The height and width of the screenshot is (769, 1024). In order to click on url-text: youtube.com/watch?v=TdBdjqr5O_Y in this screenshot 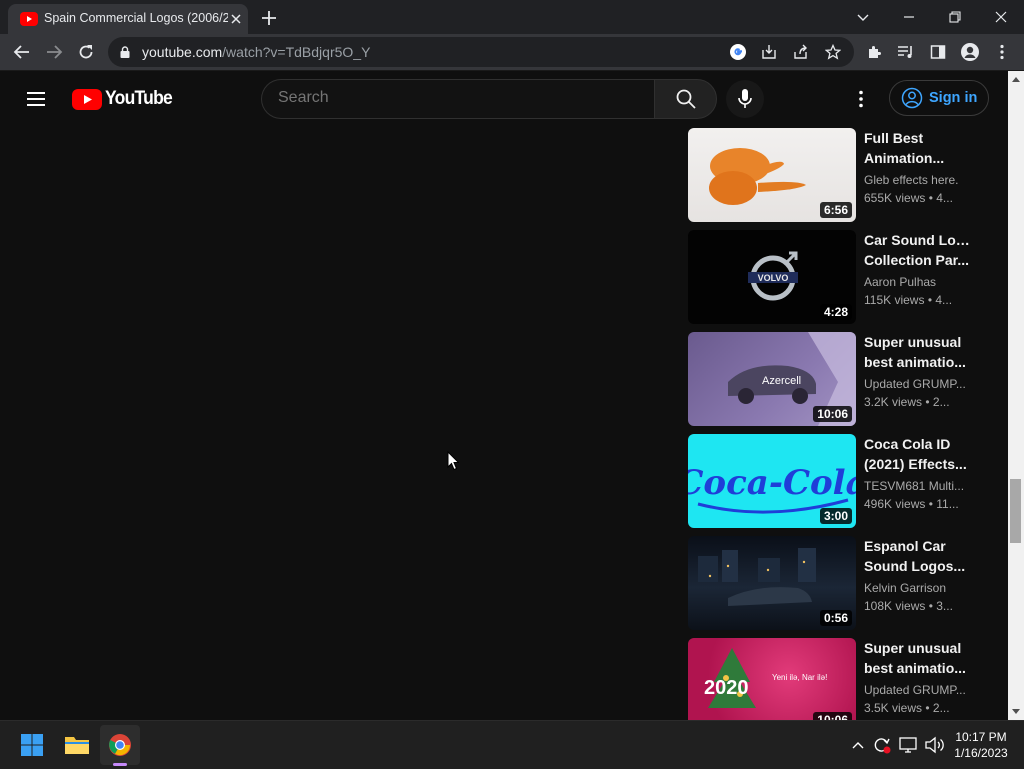, I will do `click(256, 52)`.